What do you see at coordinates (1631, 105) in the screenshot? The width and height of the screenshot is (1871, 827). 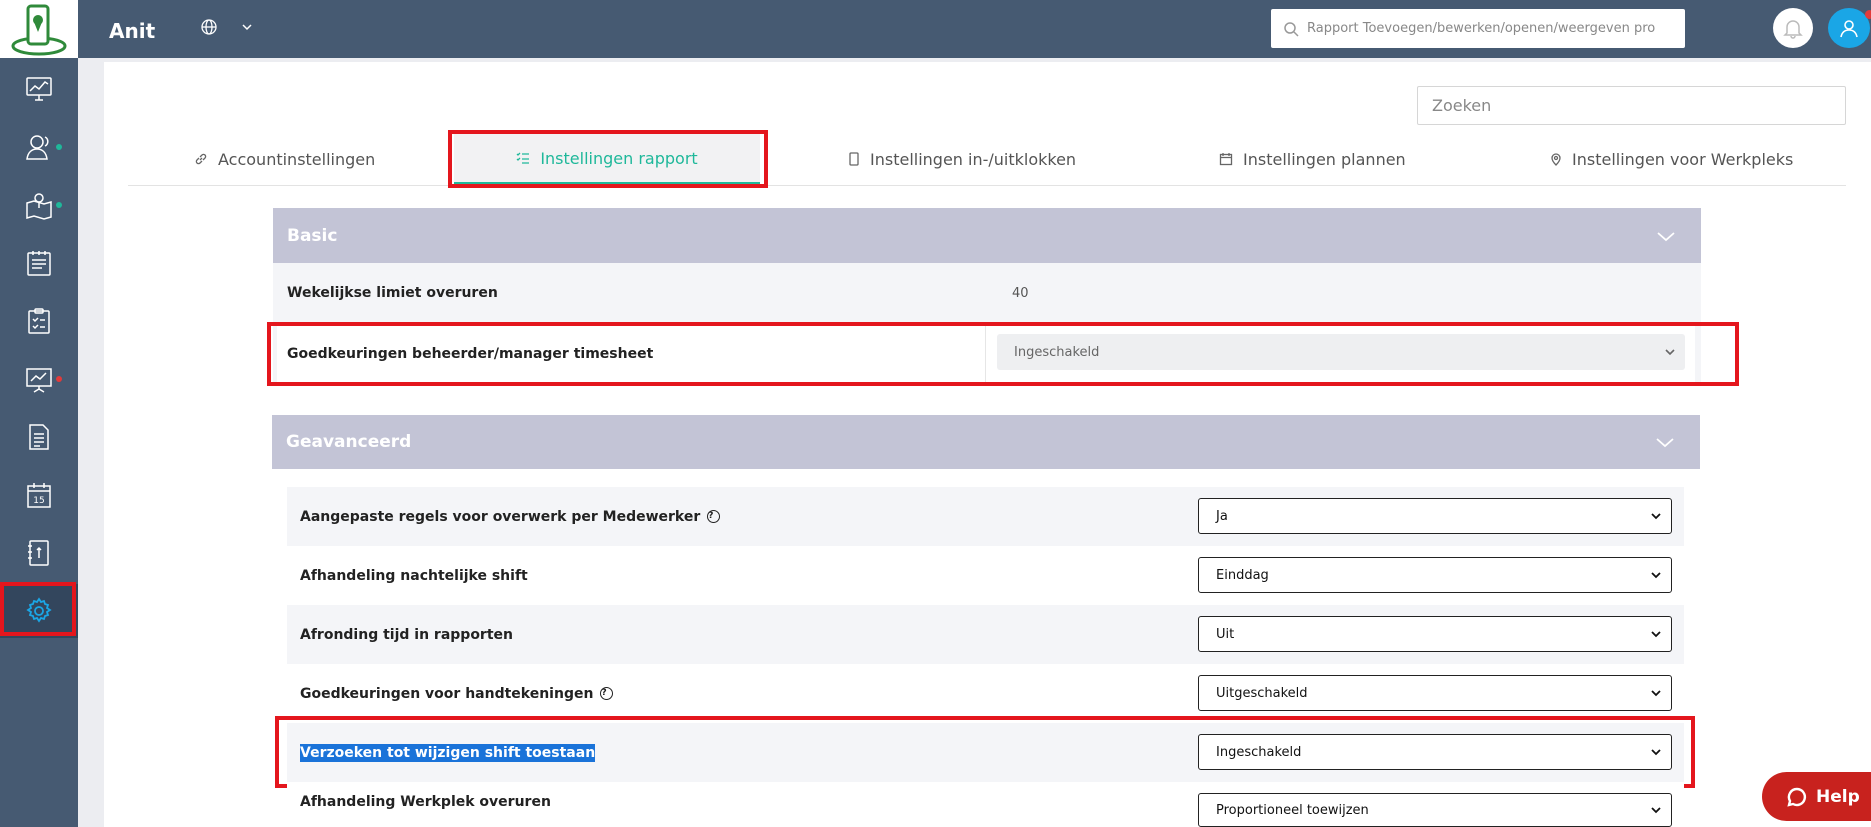 I see `page-search-input` at bounding box center [1631, 105].